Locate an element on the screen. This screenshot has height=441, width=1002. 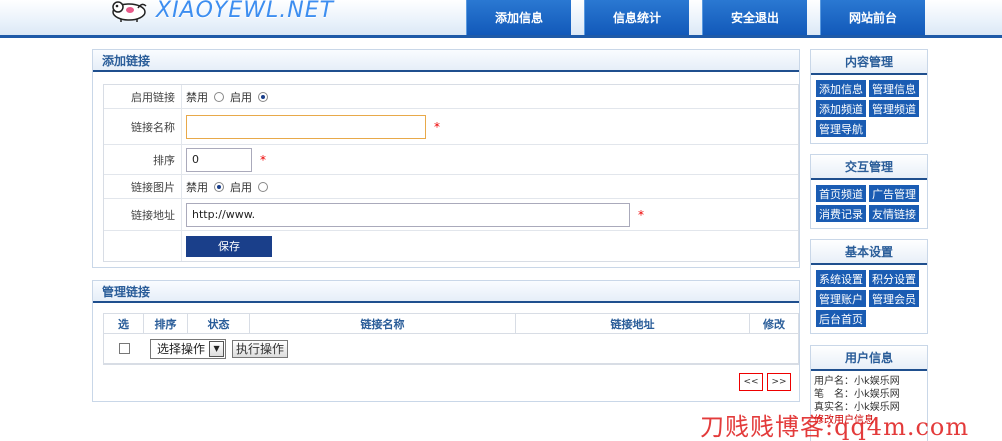
save-row: 保存 is located at coordinates (451, 246).